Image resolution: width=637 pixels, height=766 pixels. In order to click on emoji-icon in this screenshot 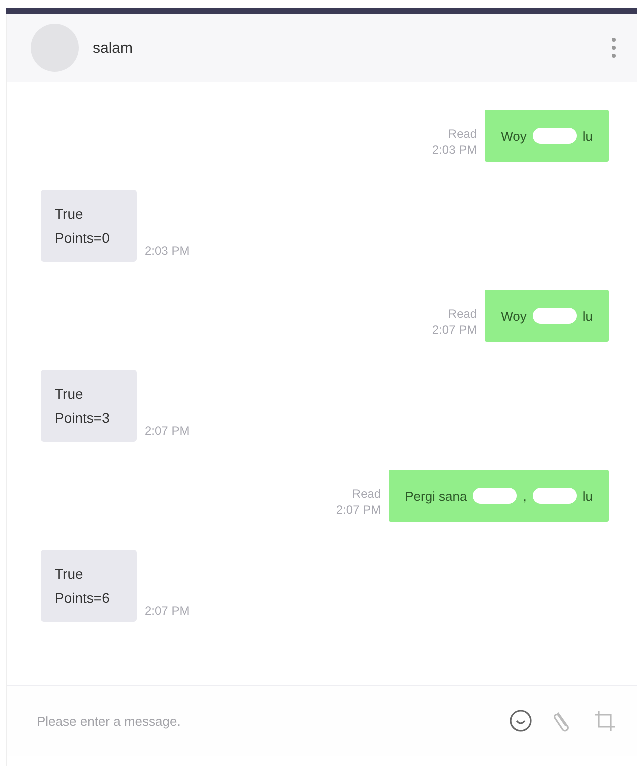, I will do `click(521, 721)`.